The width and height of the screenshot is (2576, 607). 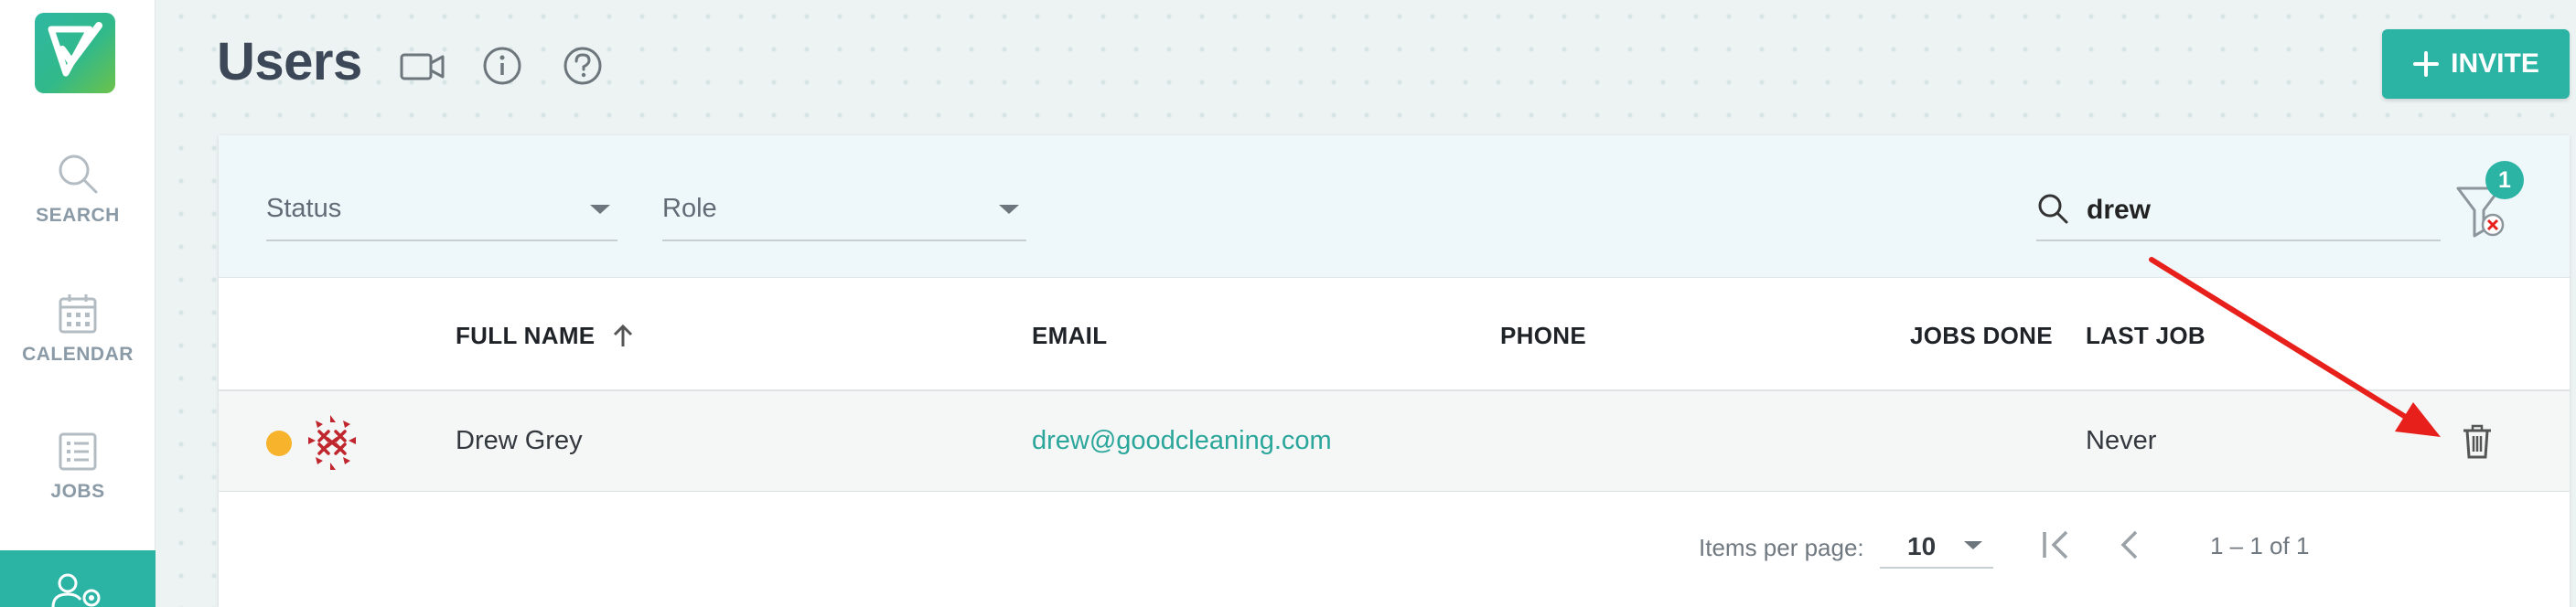 I want to click on column-phone: PHONE, so click(x=1543, y=336).